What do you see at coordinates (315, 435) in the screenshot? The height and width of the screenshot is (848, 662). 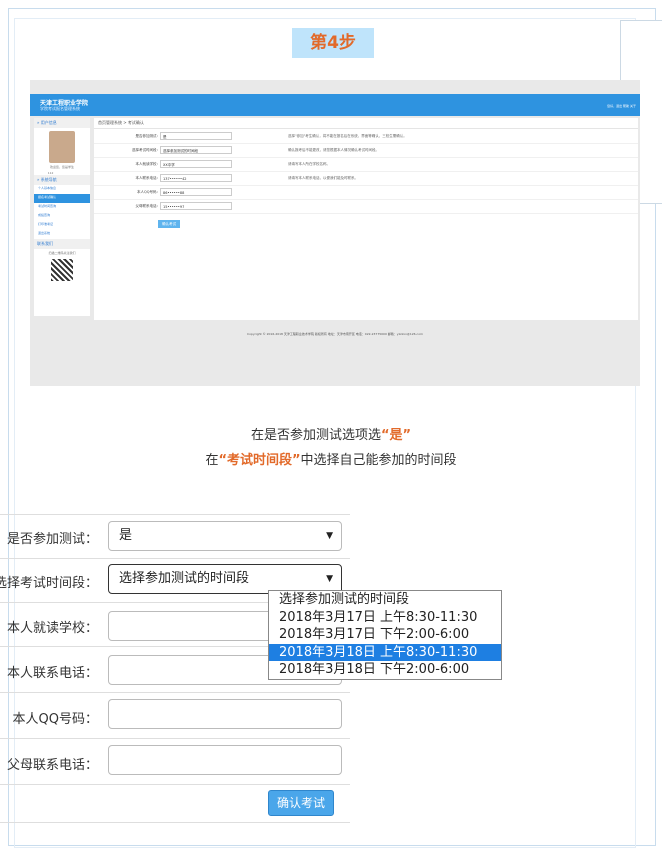 I see `caption-text: 在是否参加测试选项选` at bounding box center [315, 435].